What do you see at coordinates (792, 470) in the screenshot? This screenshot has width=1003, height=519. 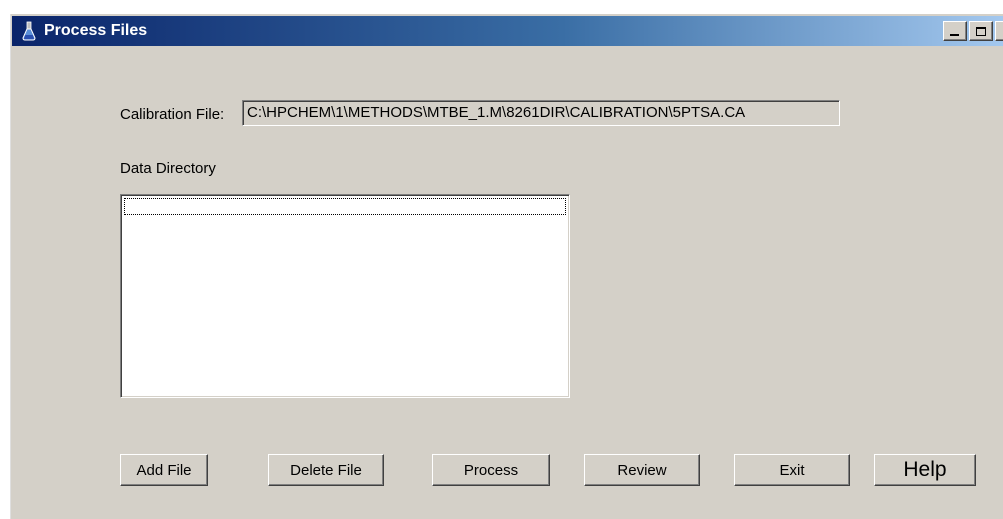 I see `exit-button: Exit` at bounding box center [792, 470].